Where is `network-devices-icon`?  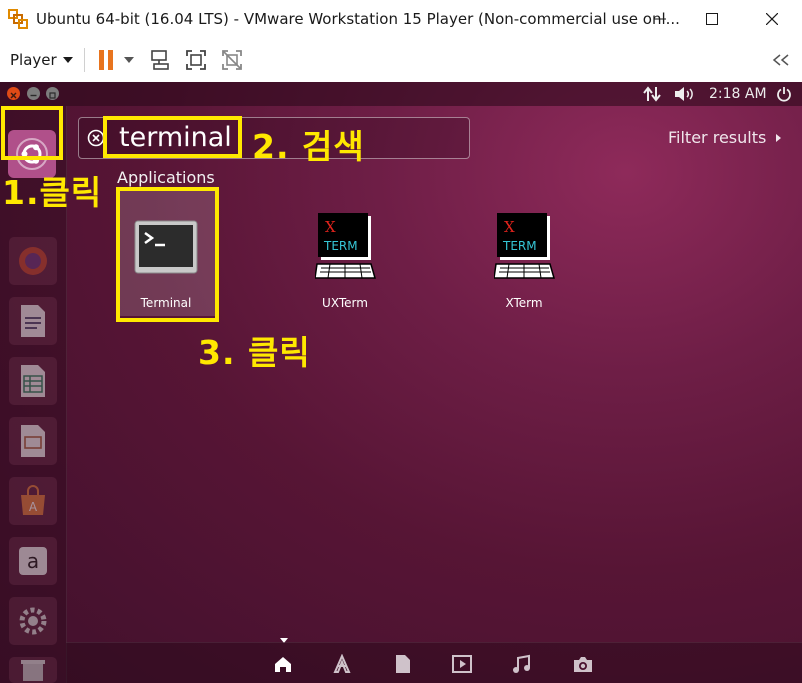
network-devices-icon is located at coordinates (160, 60).